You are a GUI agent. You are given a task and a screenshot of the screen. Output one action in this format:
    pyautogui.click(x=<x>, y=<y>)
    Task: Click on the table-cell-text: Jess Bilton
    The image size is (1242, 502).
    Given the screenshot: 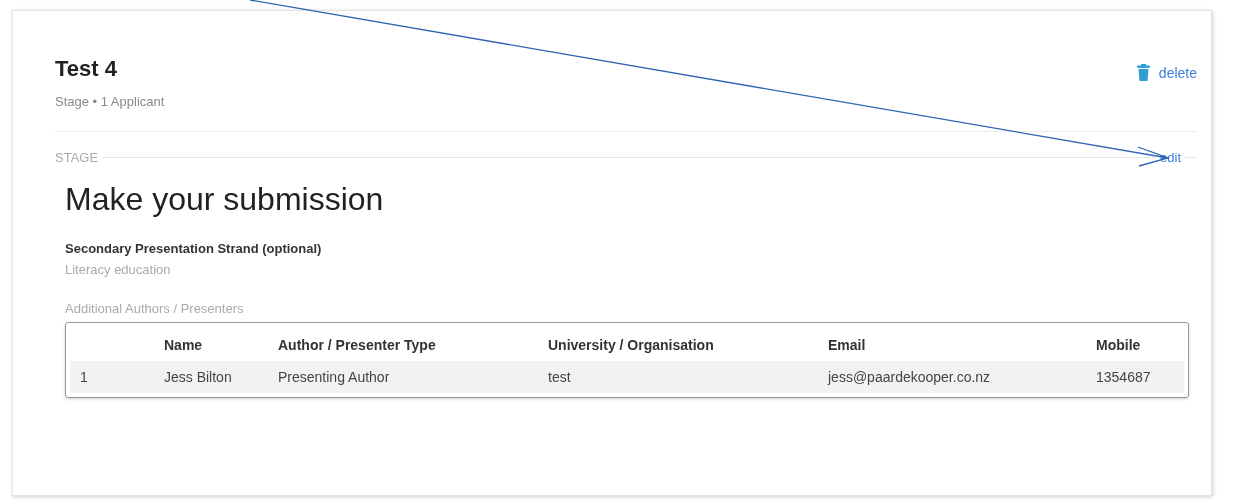 What is the action you would take?
    pyautogui.click(x=198, y=377)
    